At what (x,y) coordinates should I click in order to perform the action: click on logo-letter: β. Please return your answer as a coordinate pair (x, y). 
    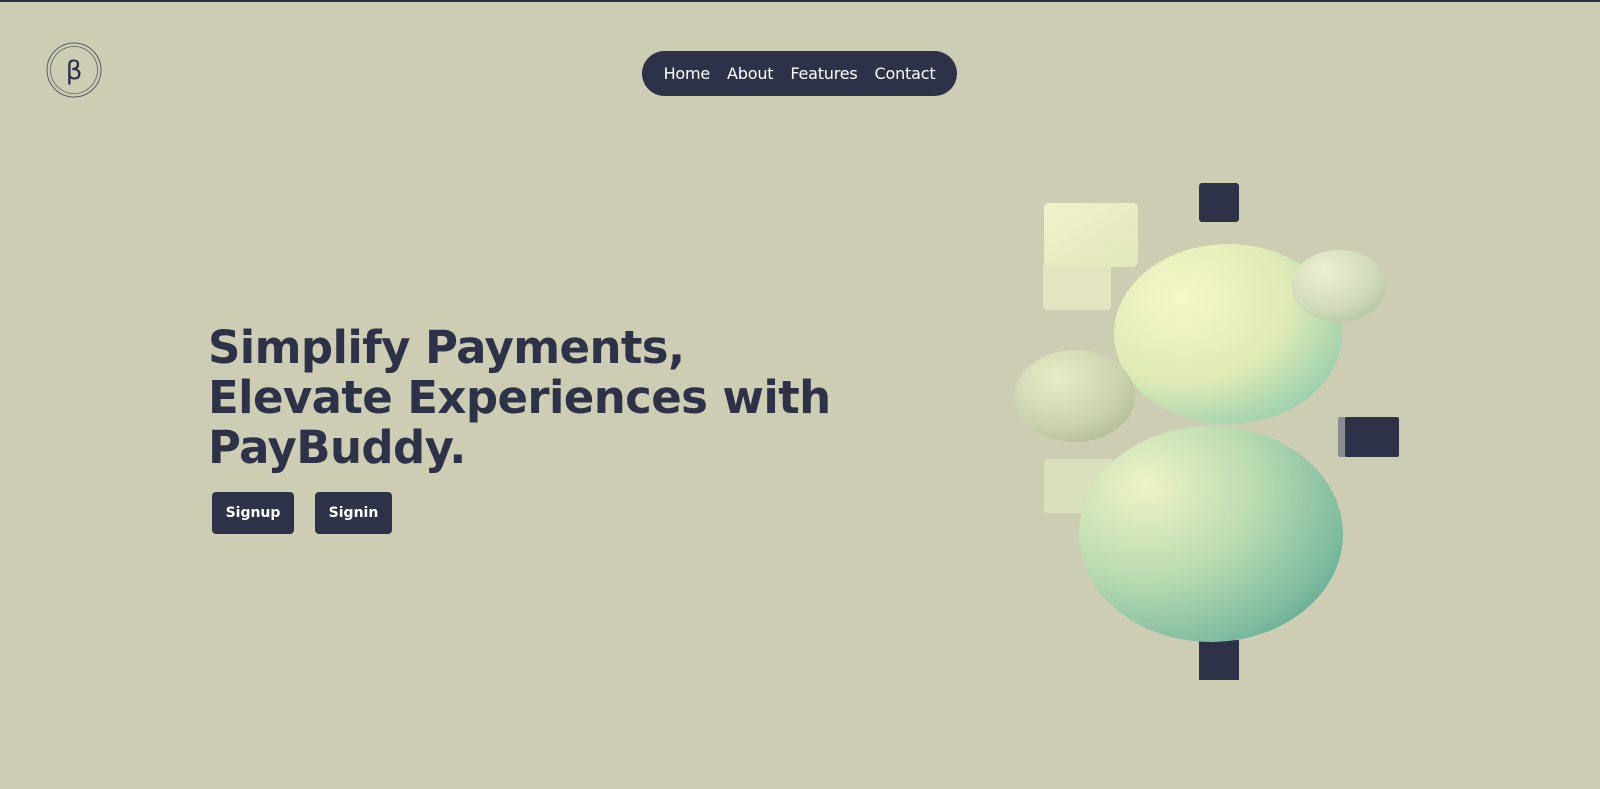
    Looking at the image, I should click on (74, 71).